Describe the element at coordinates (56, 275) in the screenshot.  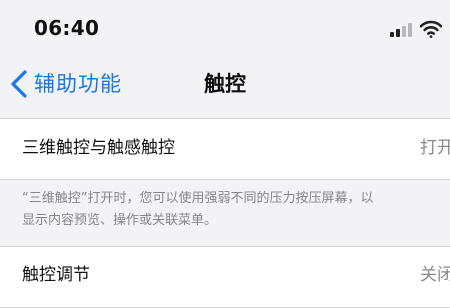
I see `touch-accommodations-label: 触控调节` at that location.